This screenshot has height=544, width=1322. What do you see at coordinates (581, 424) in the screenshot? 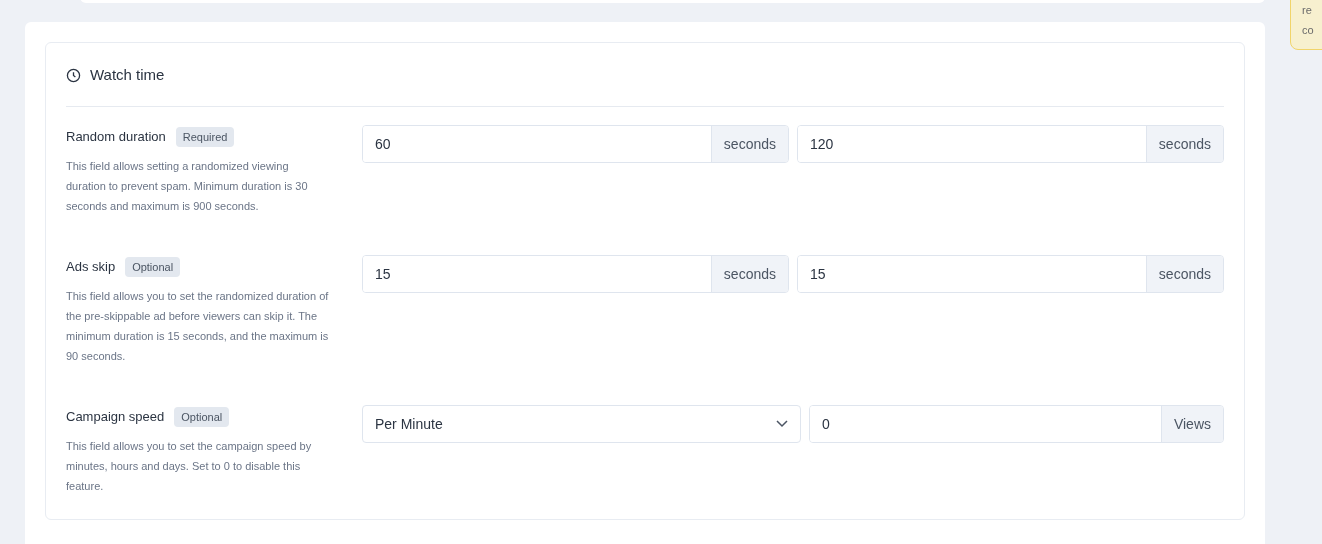
I see `select-field: Per Minute` at bounding box center [581, 424].